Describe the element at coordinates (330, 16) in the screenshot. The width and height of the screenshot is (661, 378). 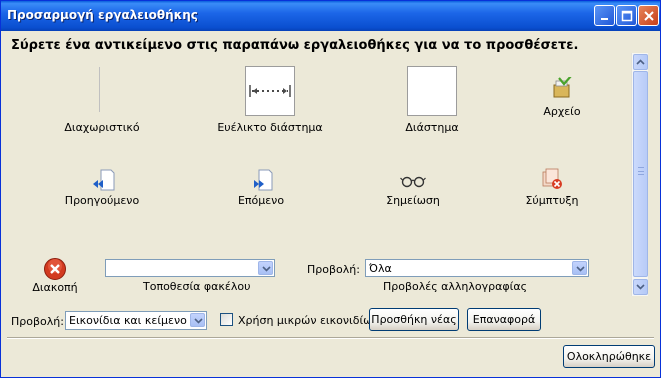
I see `title-bar: Προσαρμογή εργαλειοθήκης` at that location.